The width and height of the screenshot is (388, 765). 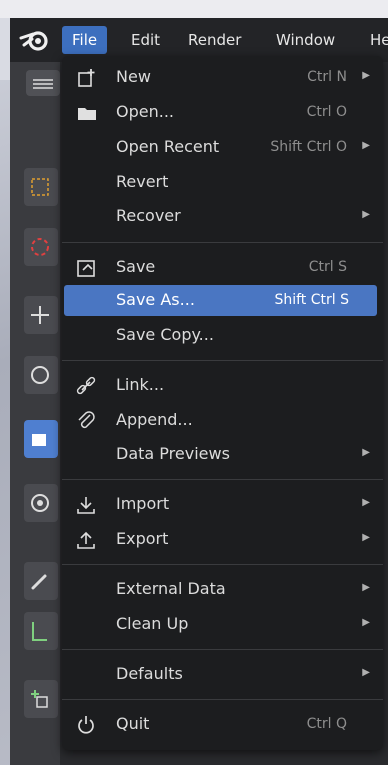 I want to click on menu-item-export: Export ▶, so click(x=222, y=539).